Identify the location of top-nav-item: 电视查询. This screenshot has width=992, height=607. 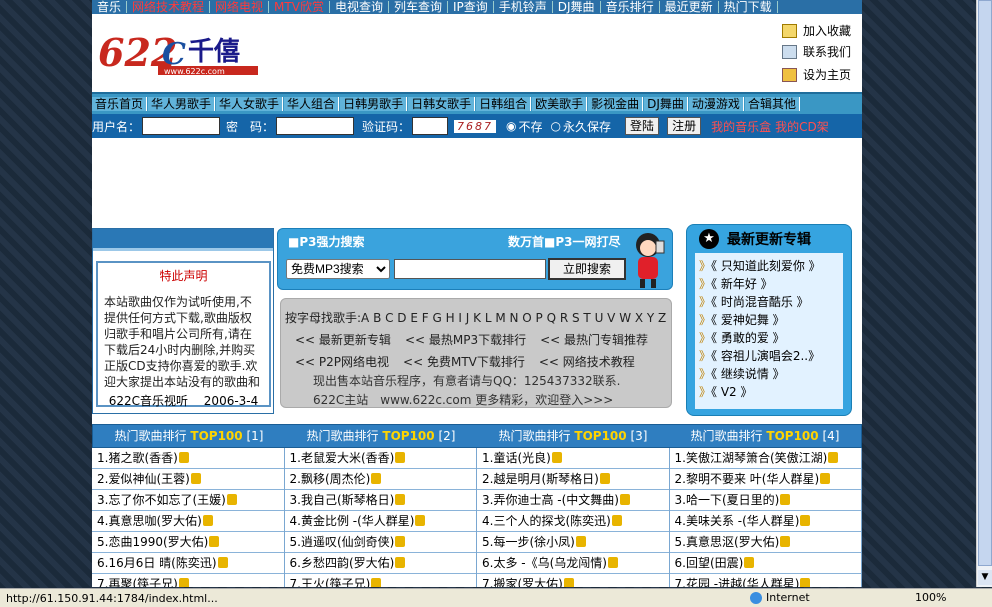
(359, 7).